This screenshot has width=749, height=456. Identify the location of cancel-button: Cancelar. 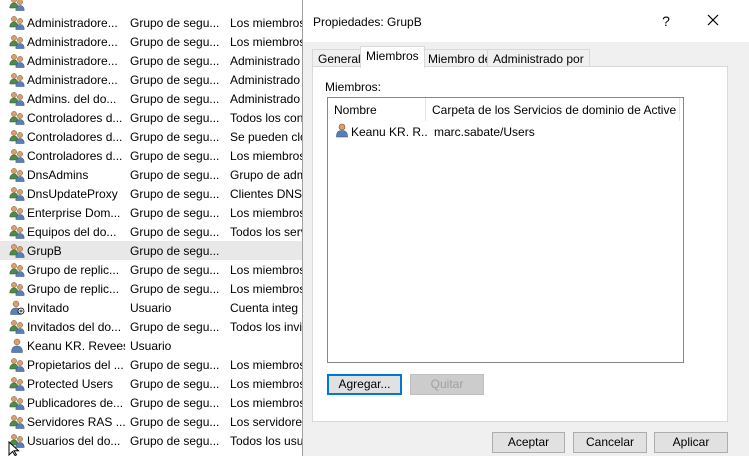
(610, 442).